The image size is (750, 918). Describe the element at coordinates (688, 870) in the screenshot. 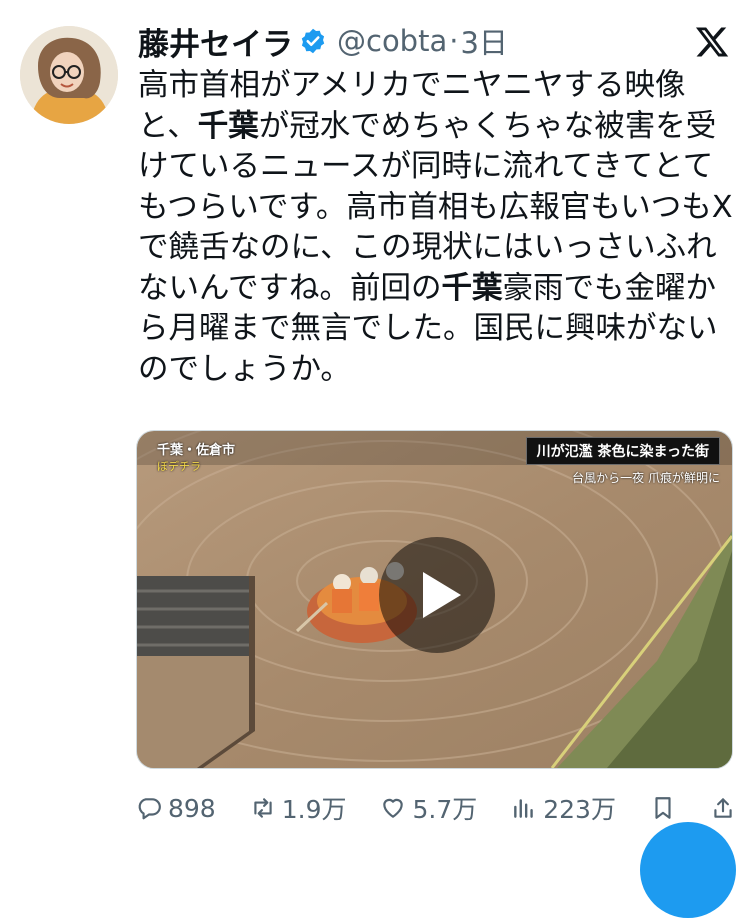

I see `compose-button` at that location.